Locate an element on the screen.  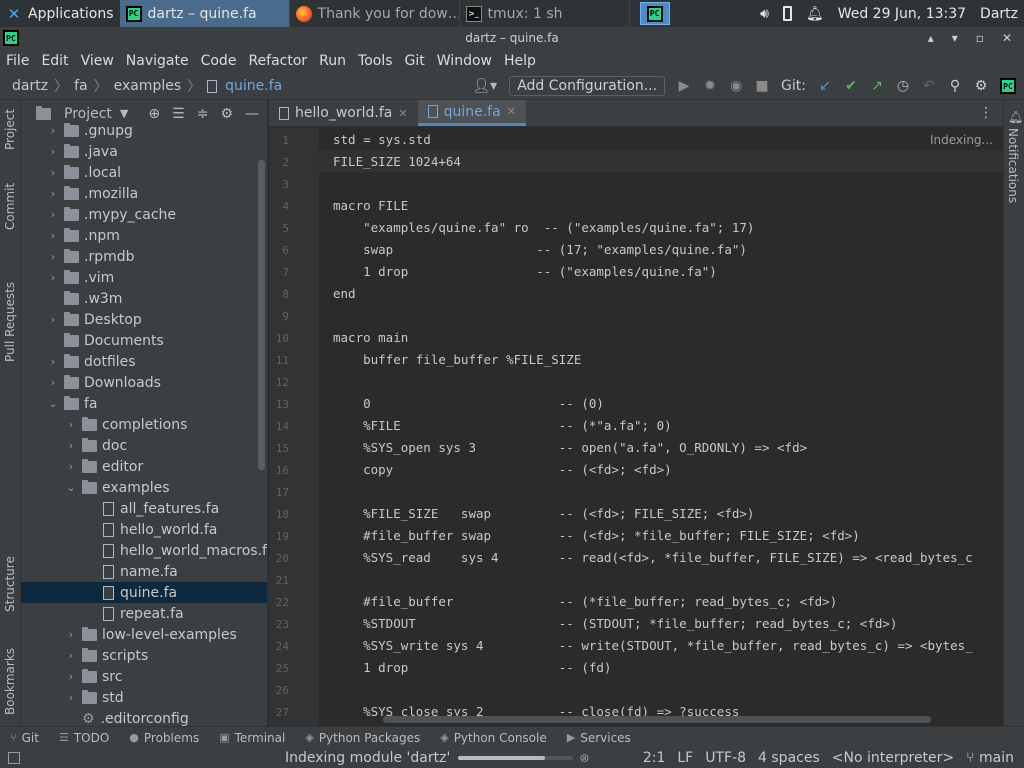
tree-file-item: all_features.fa is located at coordinates (144, 508).